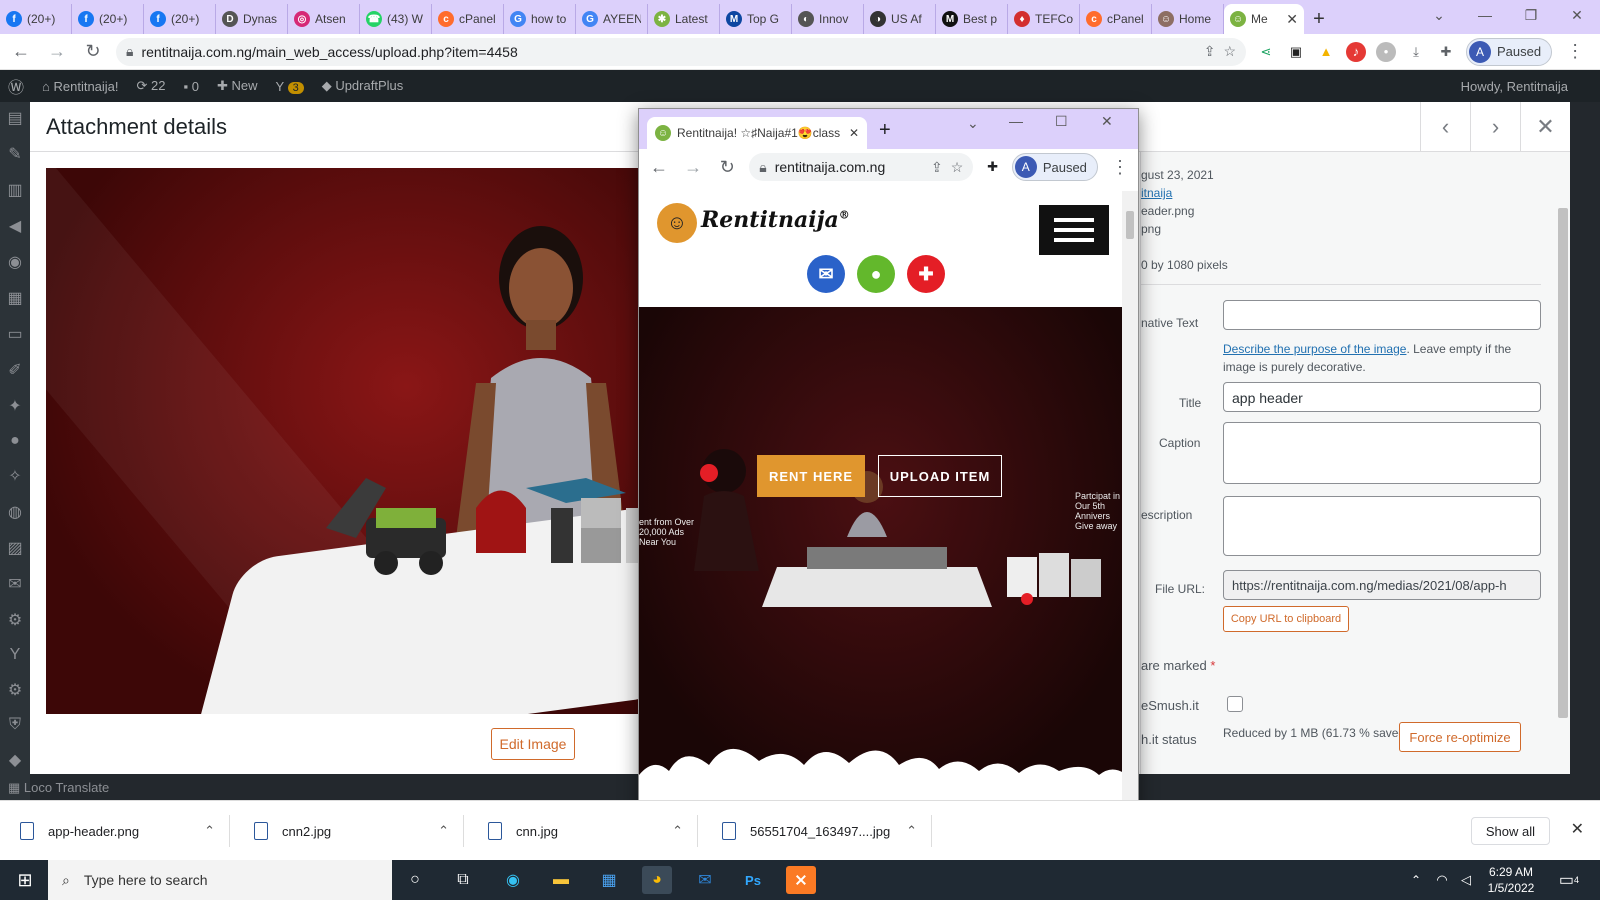 Image resolution: width=1600 pixels, height=900 pixels. Describe the element at coordinates (801, 880) in the screenshot. I see `xampp-icon: ⨯` at that location.